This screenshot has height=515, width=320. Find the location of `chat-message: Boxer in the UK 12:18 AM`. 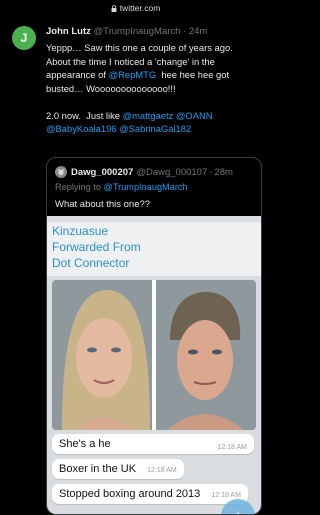

chat-message: Boxer in the UK 12:18 AM is located at coordinates (118, 469).